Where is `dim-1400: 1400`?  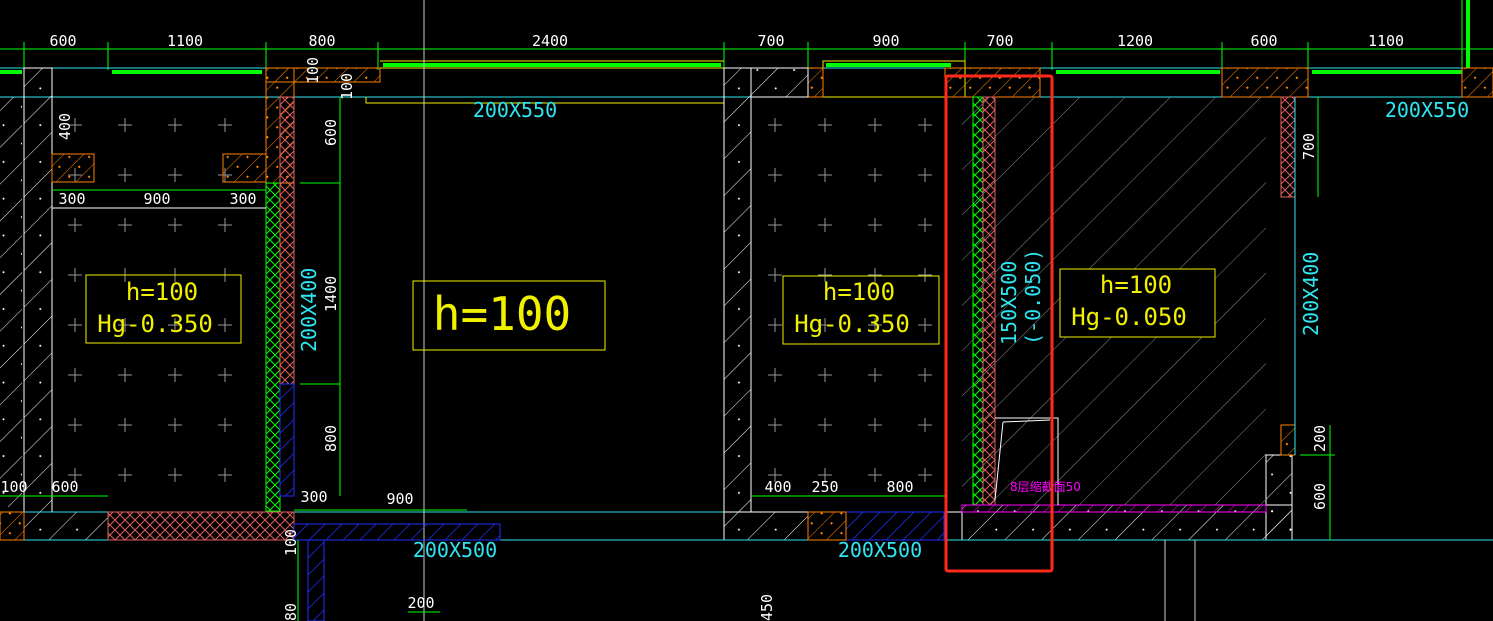
dim-1400: 1400 is located at coordinates (331, 294).